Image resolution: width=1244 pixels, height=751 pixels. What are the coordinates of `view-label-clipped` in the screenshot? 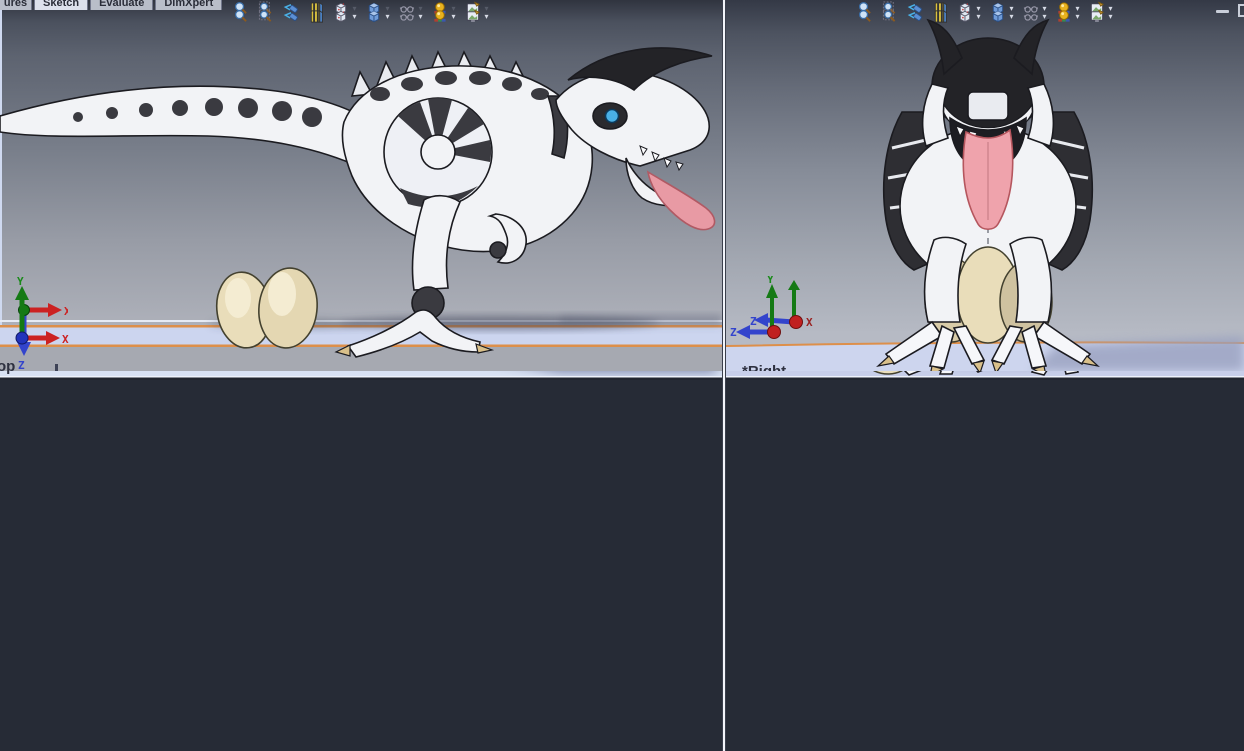 It's located at (56, 367).